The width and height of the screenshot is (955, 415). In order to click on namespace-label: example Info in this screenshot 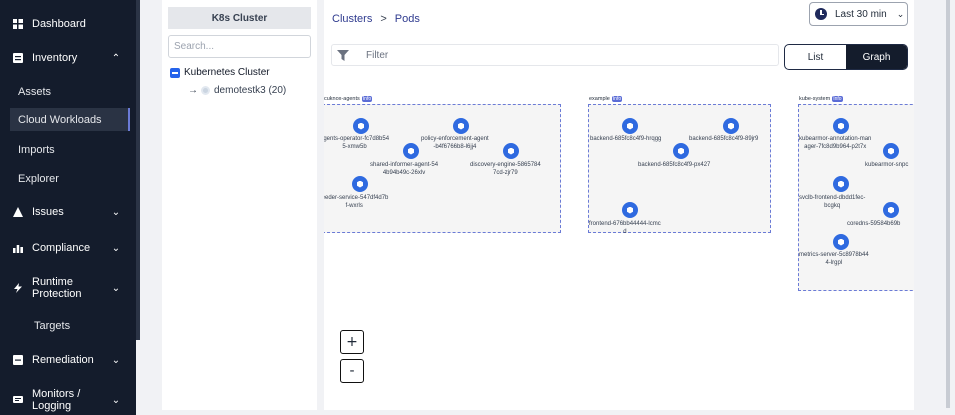, I will do `click(606, 99)`.